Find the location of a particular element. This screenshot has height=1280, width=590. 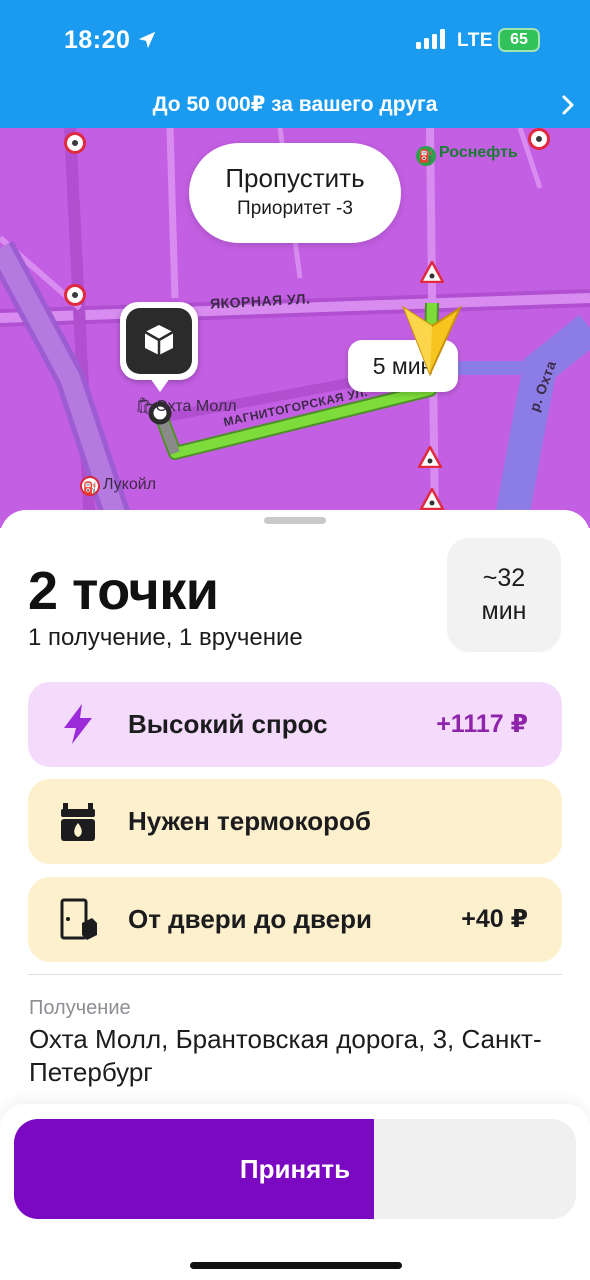

poi-rosneft: ⛽ Роснефть is located at coordinates (467, 155).